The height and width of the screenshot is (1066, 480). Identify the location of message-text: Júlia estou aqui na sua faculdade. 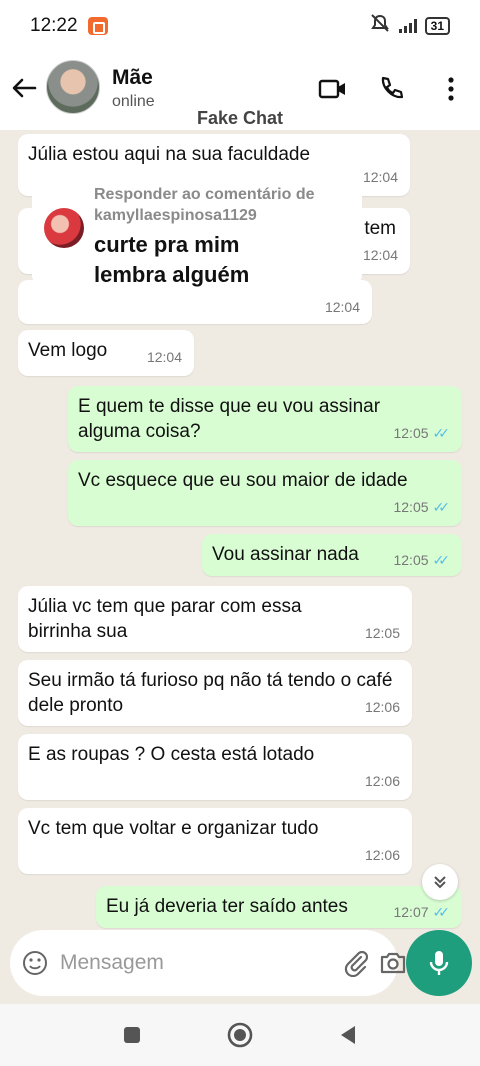
(169, 154).